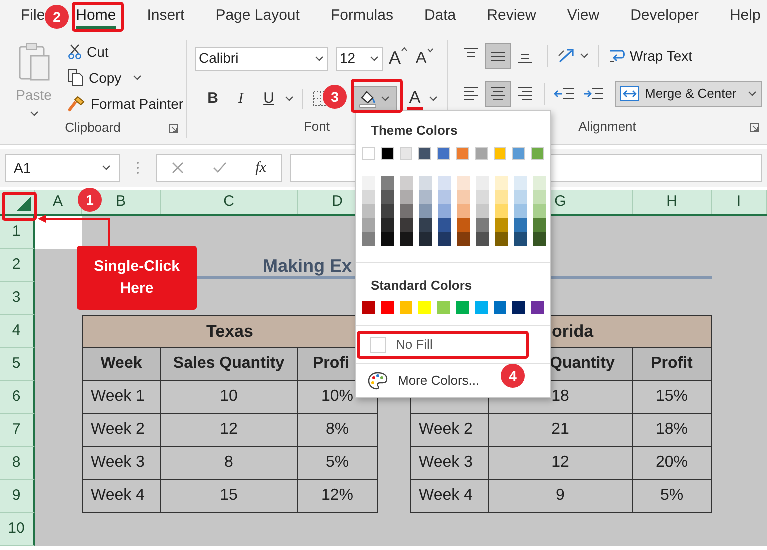 The image size is (767, 550). I want to click on column-heading: Week, so click(121, 364).